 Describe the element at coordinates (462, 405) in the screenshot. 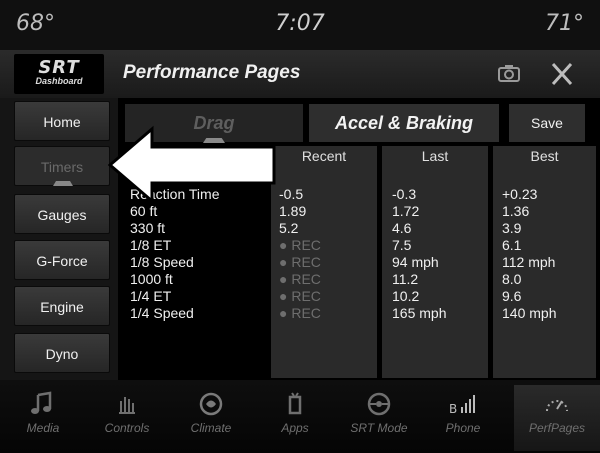

I see `signal-bars-icon: B` at that location.